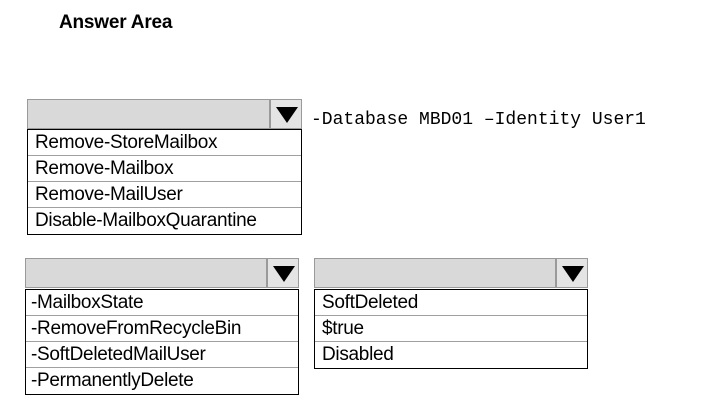 This screenshot has width=721, height=415. What do you see at coordinates (451, 355) in the screenshot?
I see `value-option: Disabled` at bounding box center [451, 355].